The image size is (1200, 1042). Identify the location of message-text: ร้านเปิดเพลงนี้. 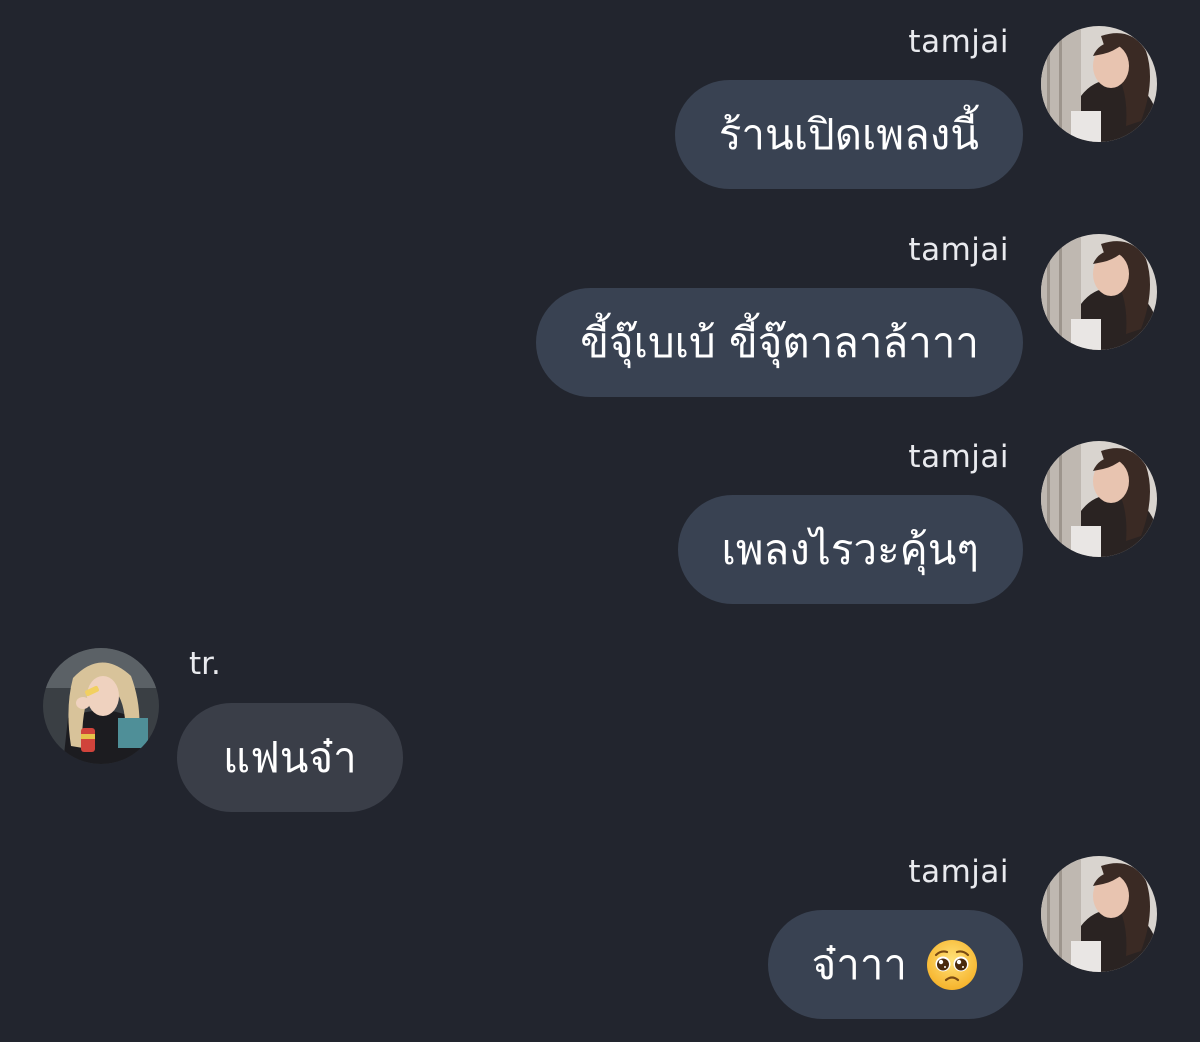
(848, 134).